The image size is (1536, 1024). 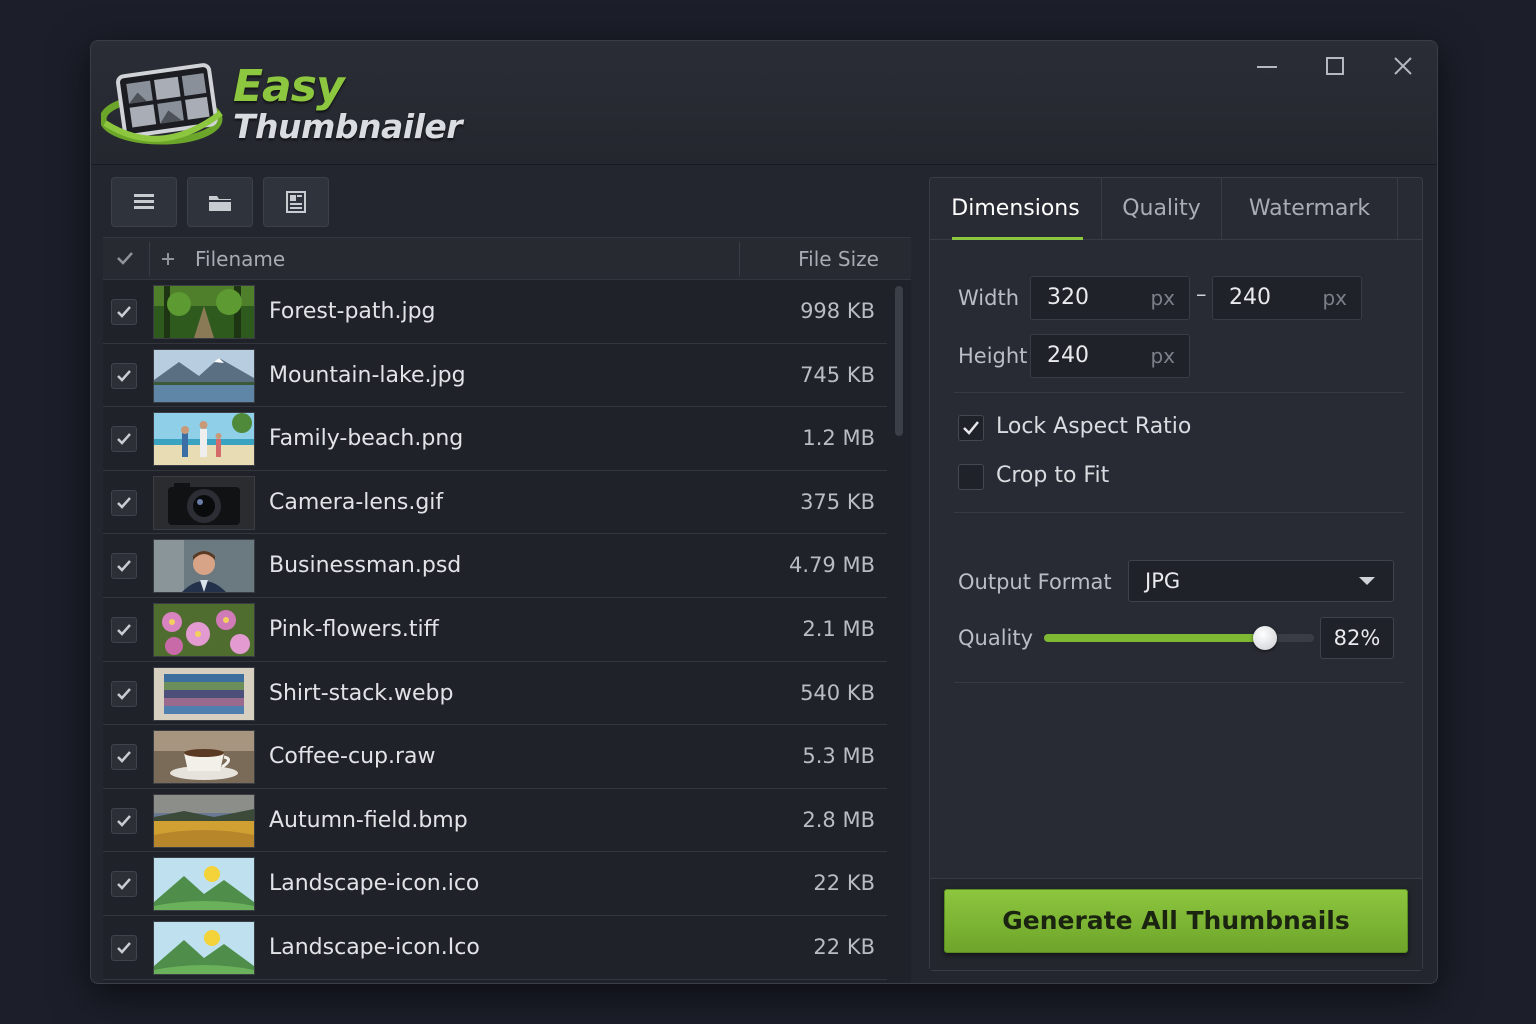 I want to click on filesize-column-header: File Size, so click(x=838, y=259).